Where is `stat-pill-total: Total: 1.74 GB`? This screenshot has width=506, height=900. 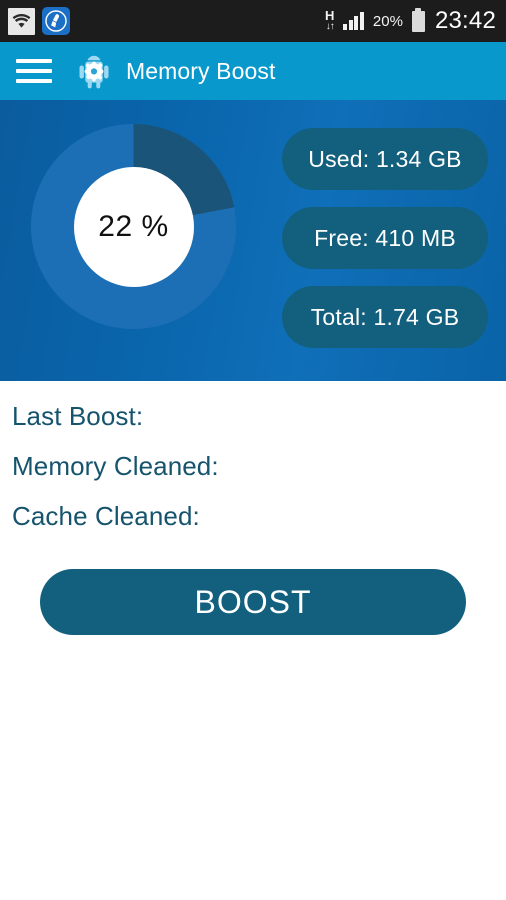
stat-pill-total: Total: 1.74 GB is located at coordinates (385, 317).